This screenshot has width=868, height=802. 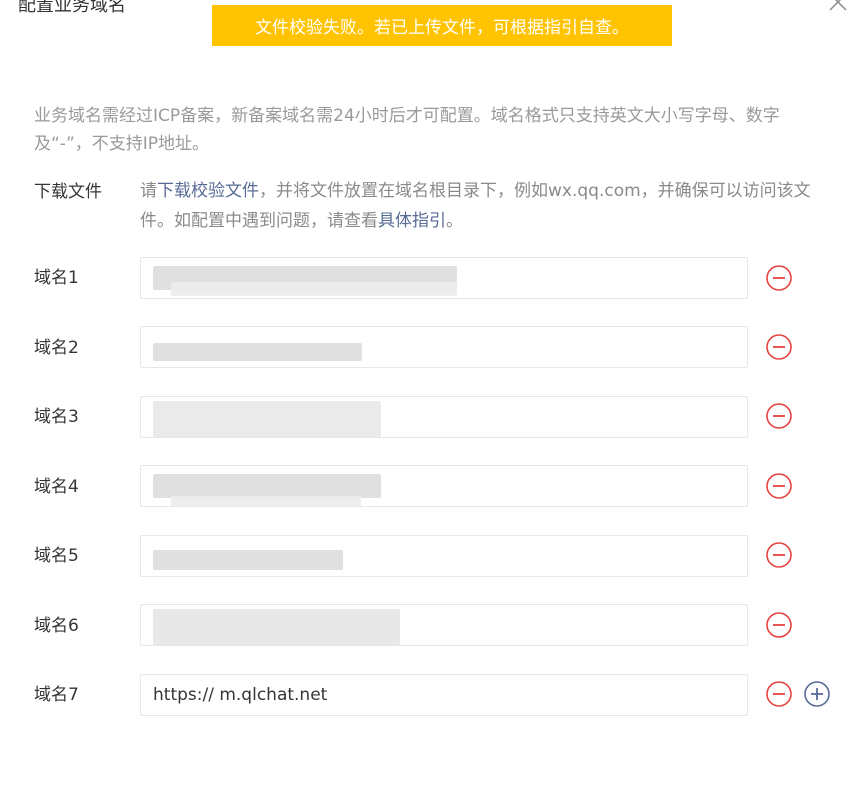 What do you see at coordinates (208, 191) in the screenshot?
I see `download-file-link: 下载校验文件` at bounding box center [208, 191].